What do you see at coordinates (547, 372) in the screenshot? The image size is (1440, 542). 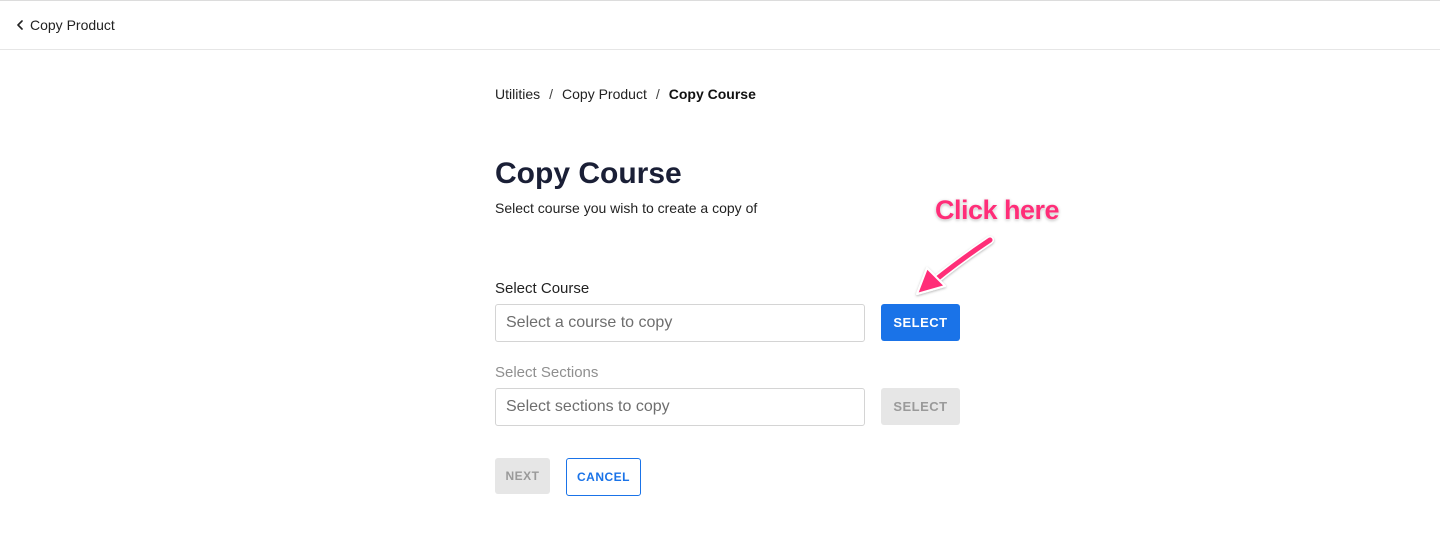 I see `sections-field-label: Select Sections` at bounding box center [547, 372].